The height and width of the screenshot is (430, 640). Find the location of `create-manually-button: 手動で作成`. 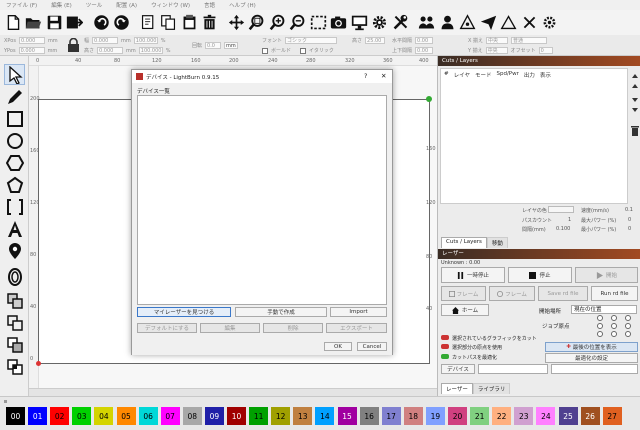

create-manually-button: 手動で作成 is located at coordinates (281, 312).